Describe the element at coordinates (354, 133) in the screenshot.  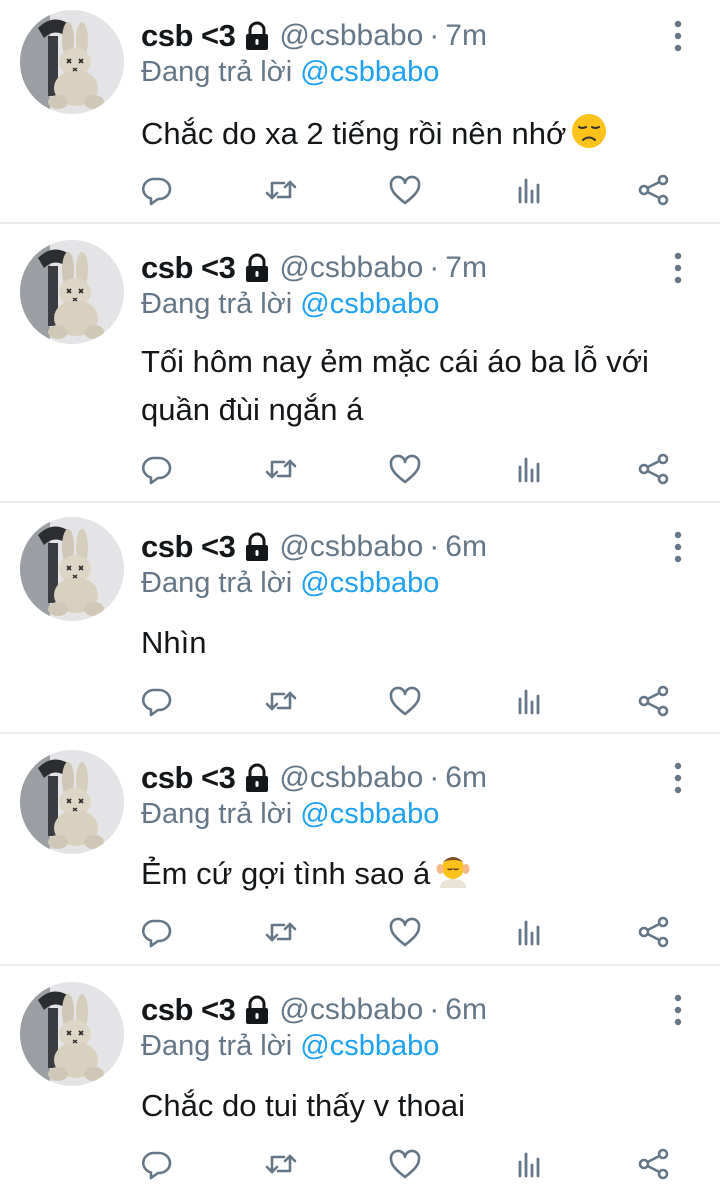
I see `tweet-text-line: Chắc do xa 2 tiếng rồi nên nhớ` at that location.